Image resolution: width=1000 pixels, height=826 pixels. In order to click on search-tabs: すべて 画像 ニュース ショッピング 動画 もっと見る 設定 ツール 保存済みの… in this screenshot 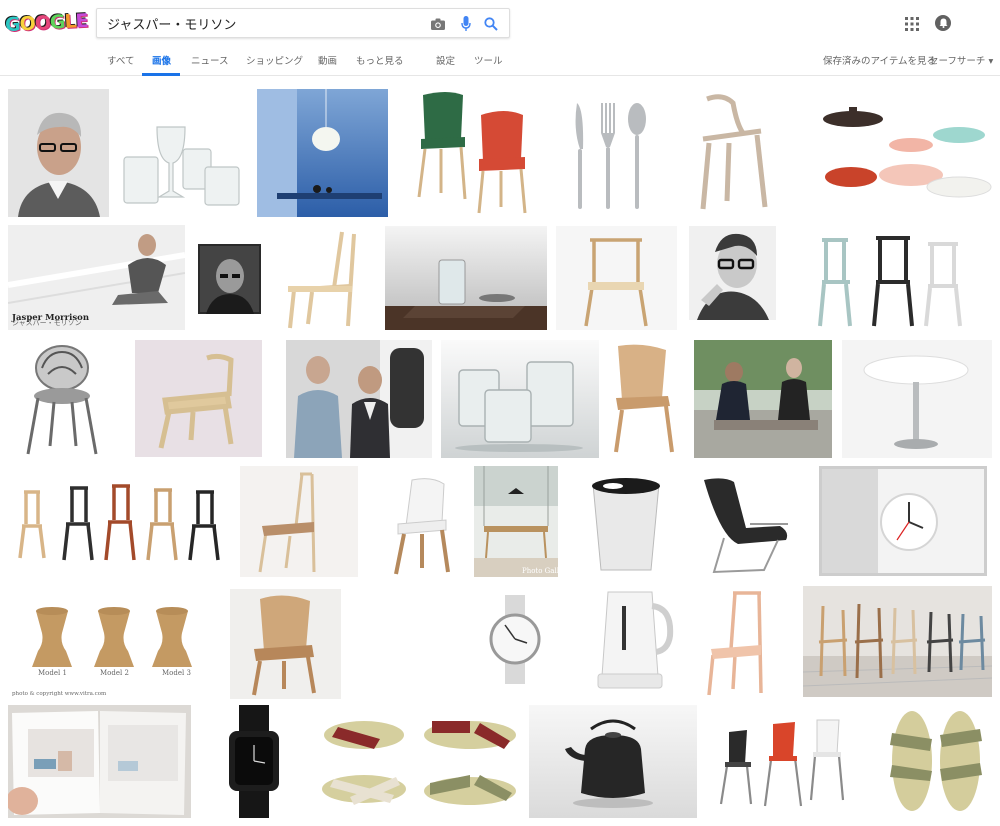, I will do `click(500, 62)`.